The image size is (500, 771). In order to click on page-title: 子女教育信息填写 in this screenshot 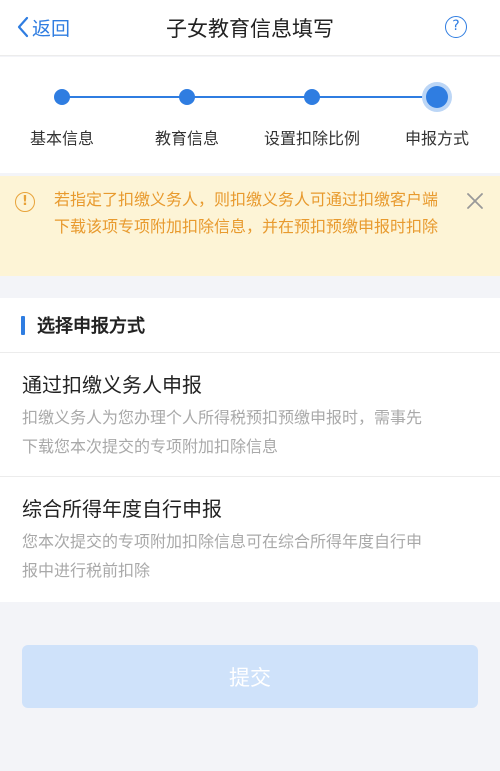, I will do `click(250, 29)`.